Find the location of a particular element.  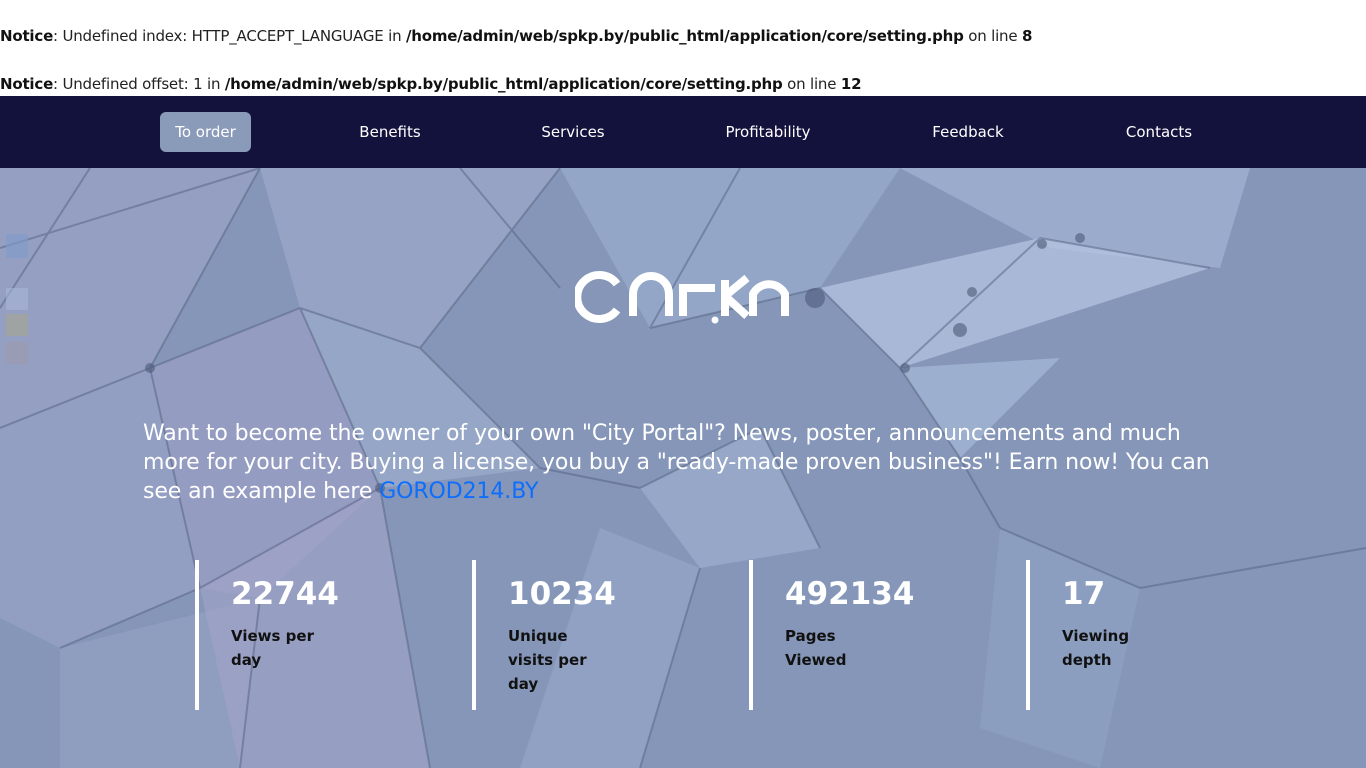

stat-label: Views per day is located at coordinates (272, 648).